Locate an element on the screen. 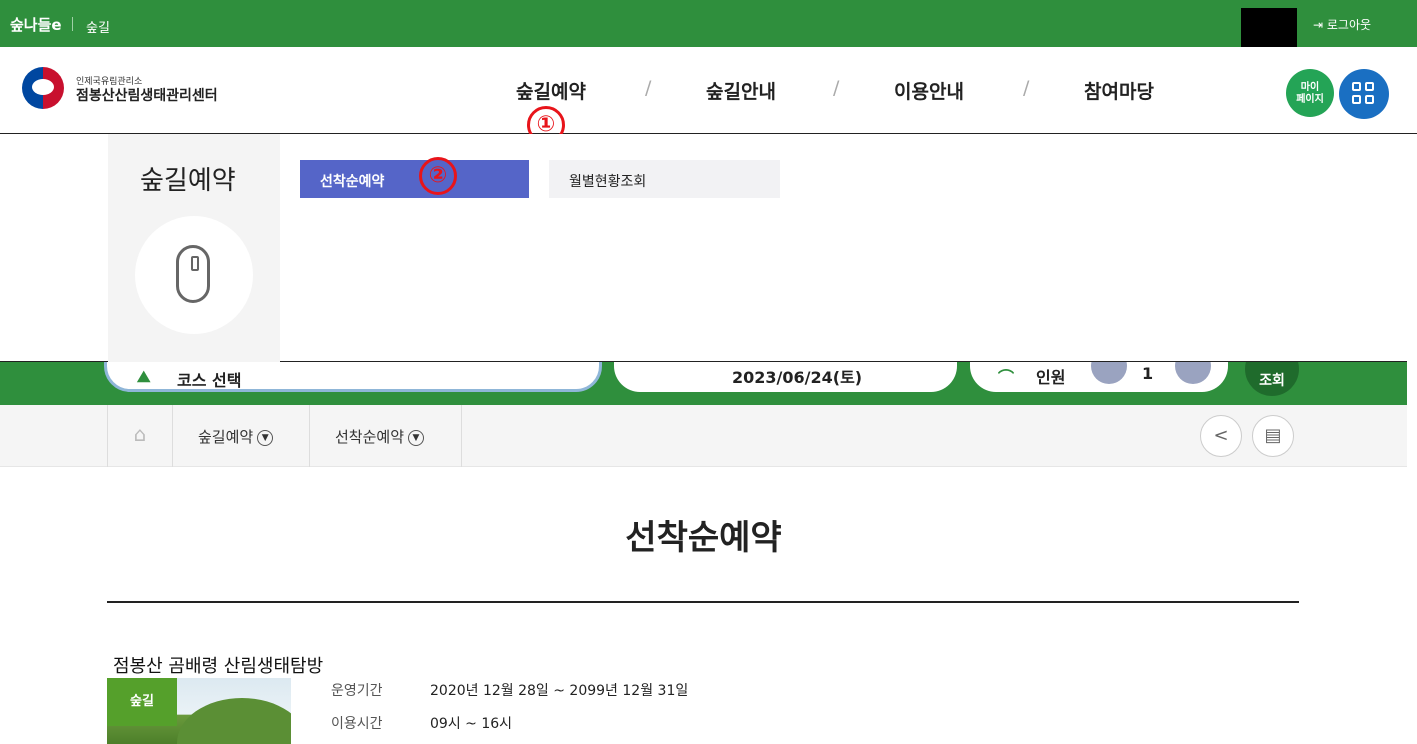  period-label: 운영기간 is located at coordinates (357, 691).